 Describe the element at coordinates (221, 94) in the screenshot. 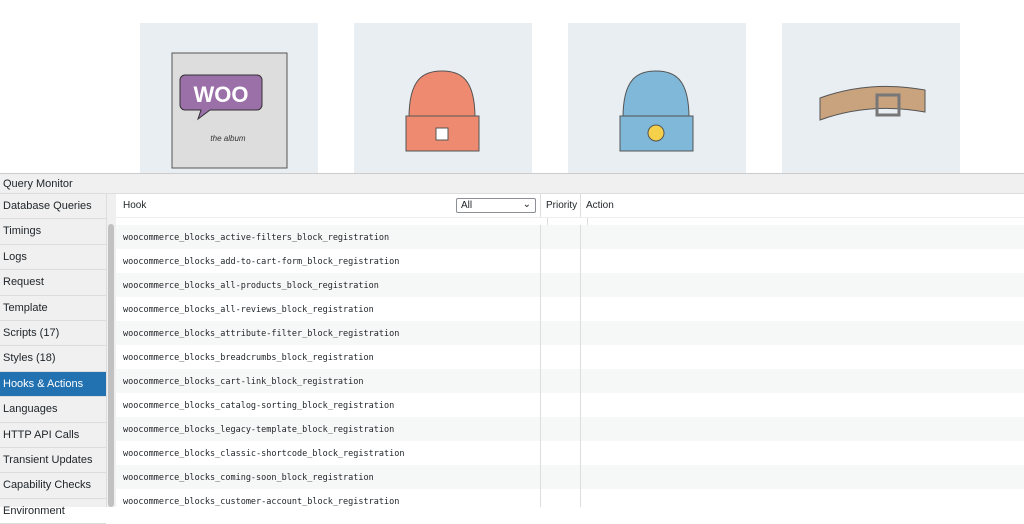

I see `svg-text: WOO` at that location.